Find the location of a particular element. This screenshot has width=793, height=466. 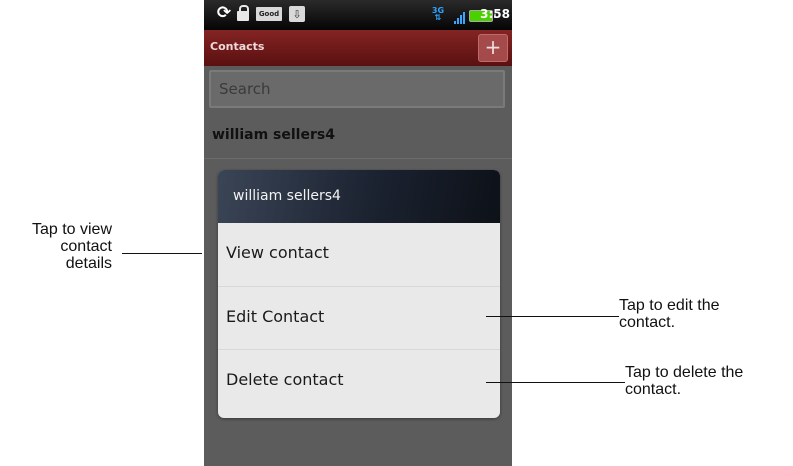

delete-contact-annotation: Tap to delete the contact. is located at coordinates (684, 381).